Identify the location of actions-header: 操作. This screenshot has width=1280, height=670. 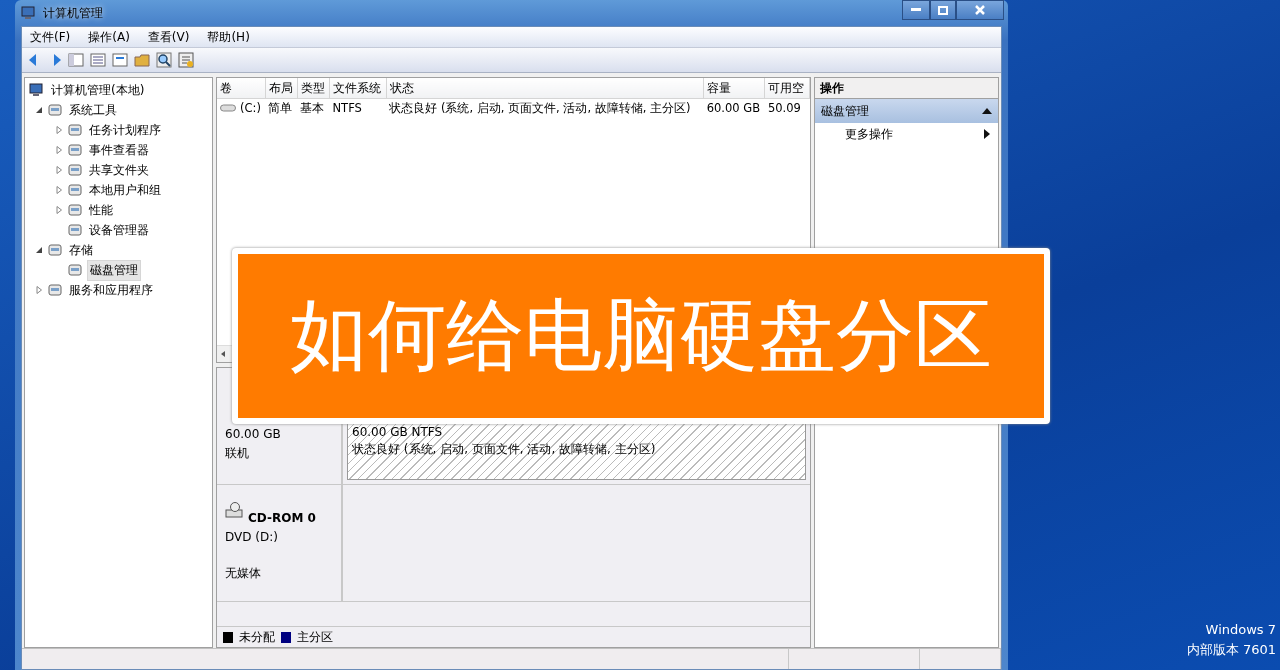
(906, 88).